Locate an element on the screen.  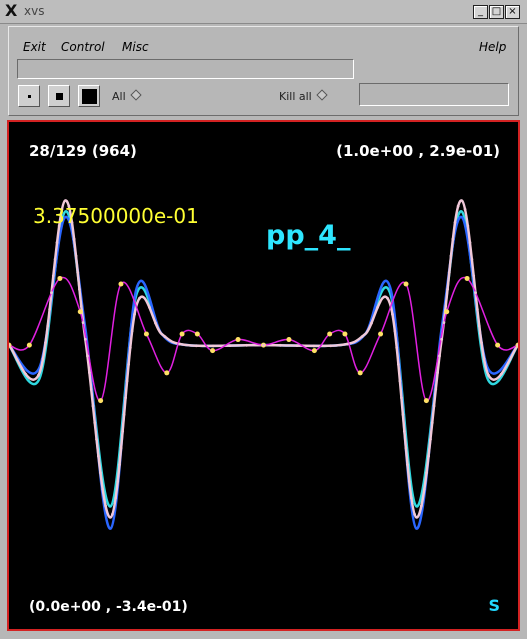
minimize-button: _ is located at coordinates (480, 12).